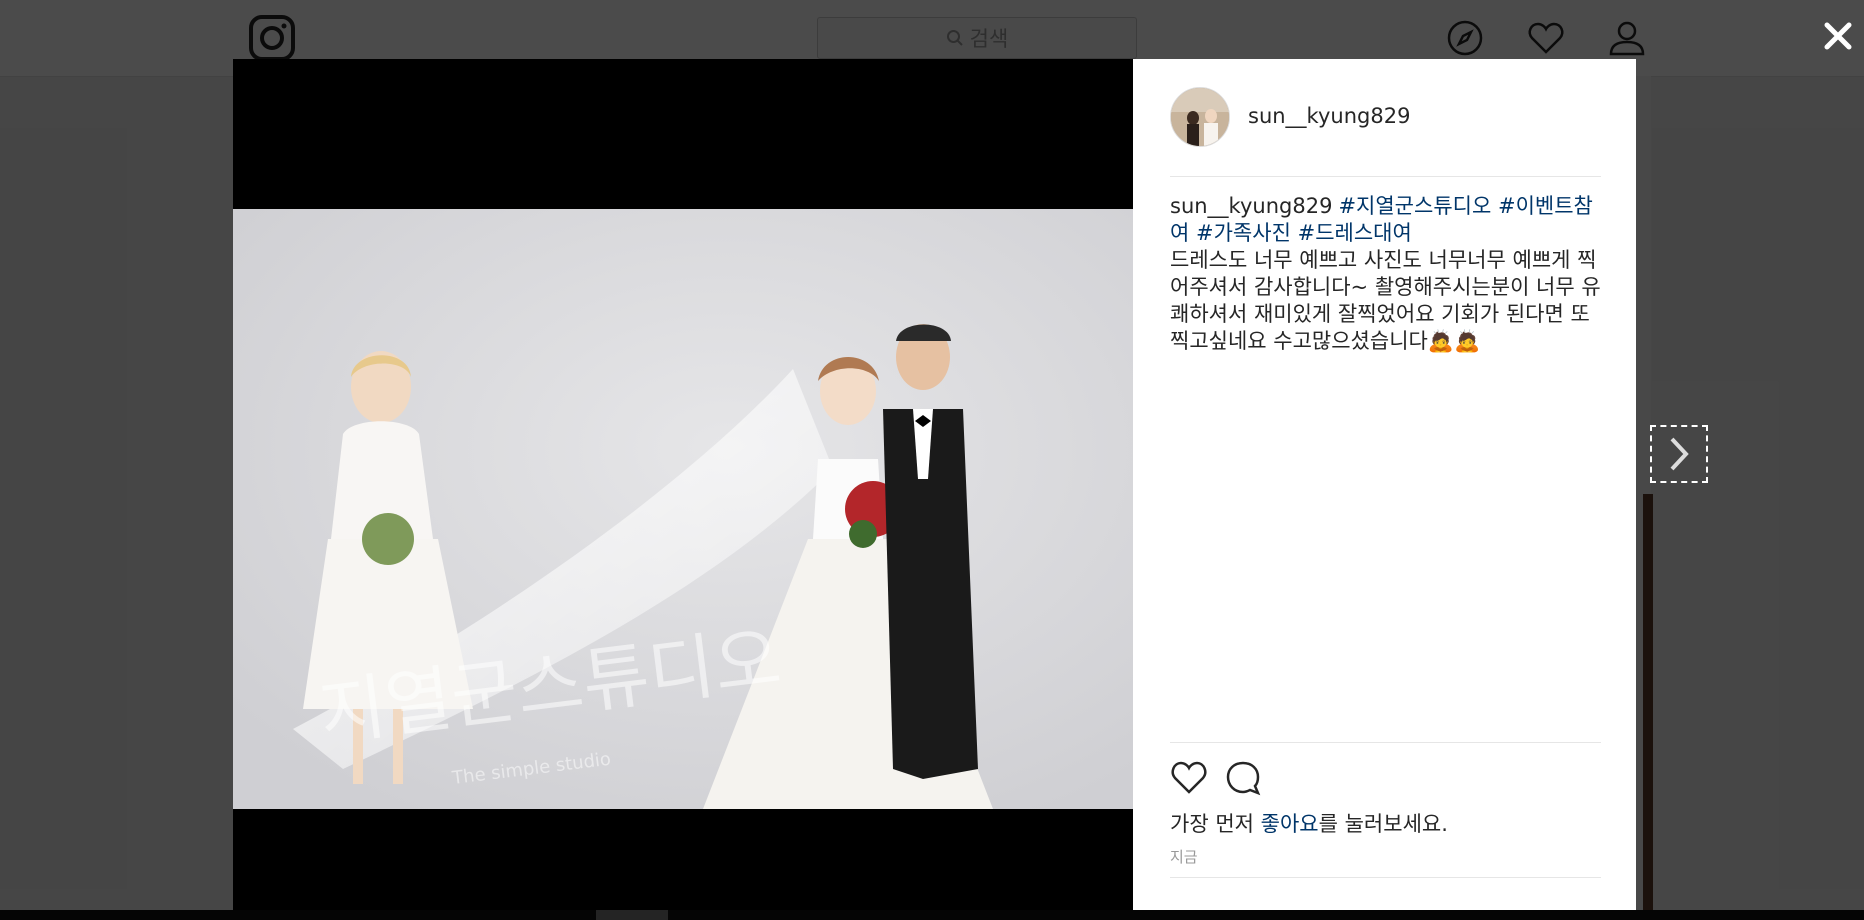 The image size is (1864, 920). What do you see at coordinates (1251, 206) in the screenshot?
I see `caption-username: sun__kyung829` at bounding box center [1251, 206].